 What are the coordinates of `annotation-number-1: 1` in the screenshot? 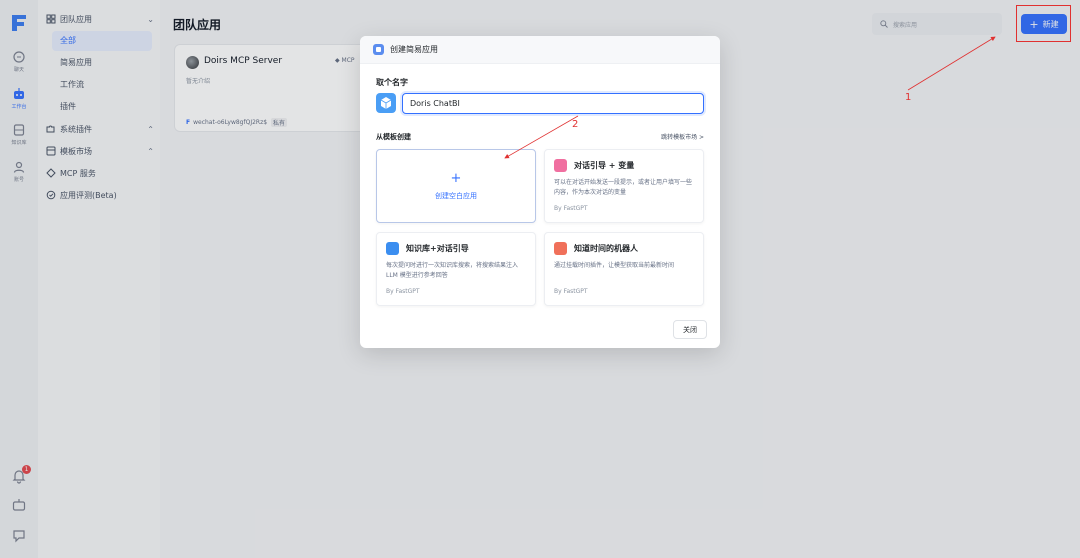 It's located at (908, 97).